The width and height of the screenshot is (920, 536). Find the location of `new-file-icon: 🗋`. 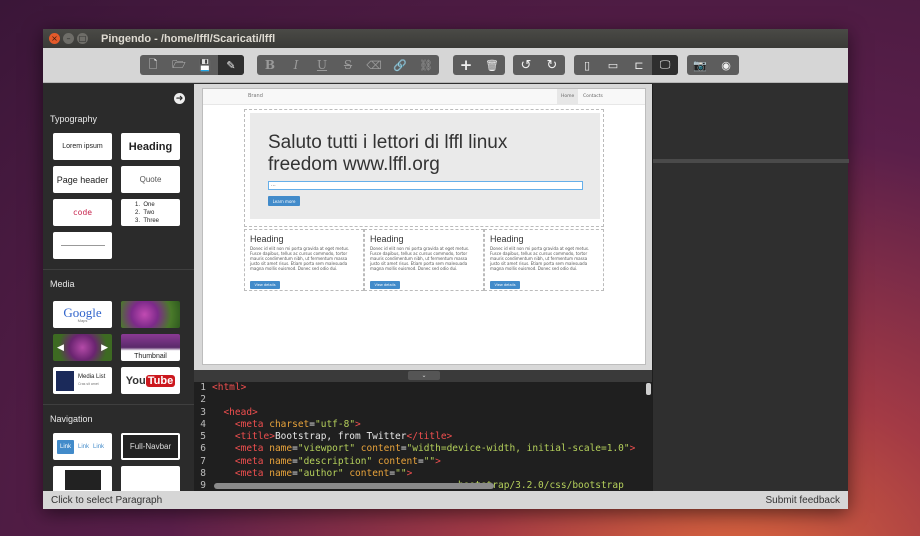

new-file-icon: 🗋 is located at coordinates (153, 65).